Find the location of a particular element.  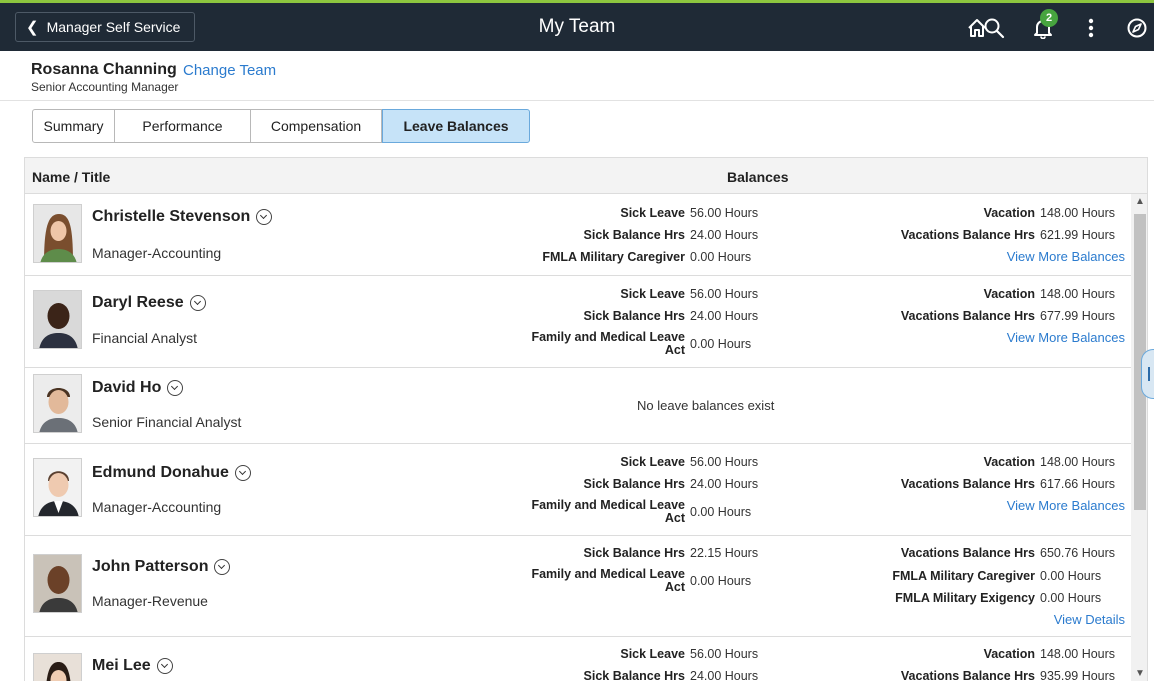

search-icon is located at coordinates (994, 28).